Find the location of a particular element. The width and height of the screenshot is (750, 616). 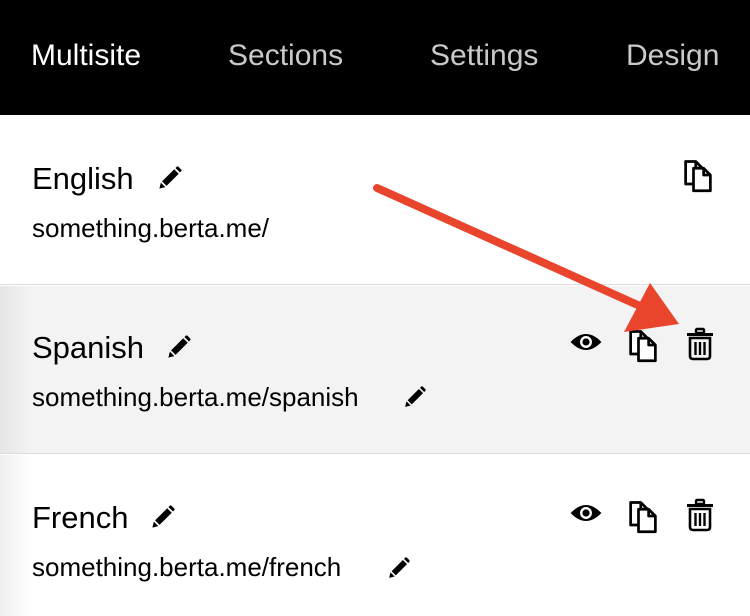

site-name: French is located at coordinates (80, 517).